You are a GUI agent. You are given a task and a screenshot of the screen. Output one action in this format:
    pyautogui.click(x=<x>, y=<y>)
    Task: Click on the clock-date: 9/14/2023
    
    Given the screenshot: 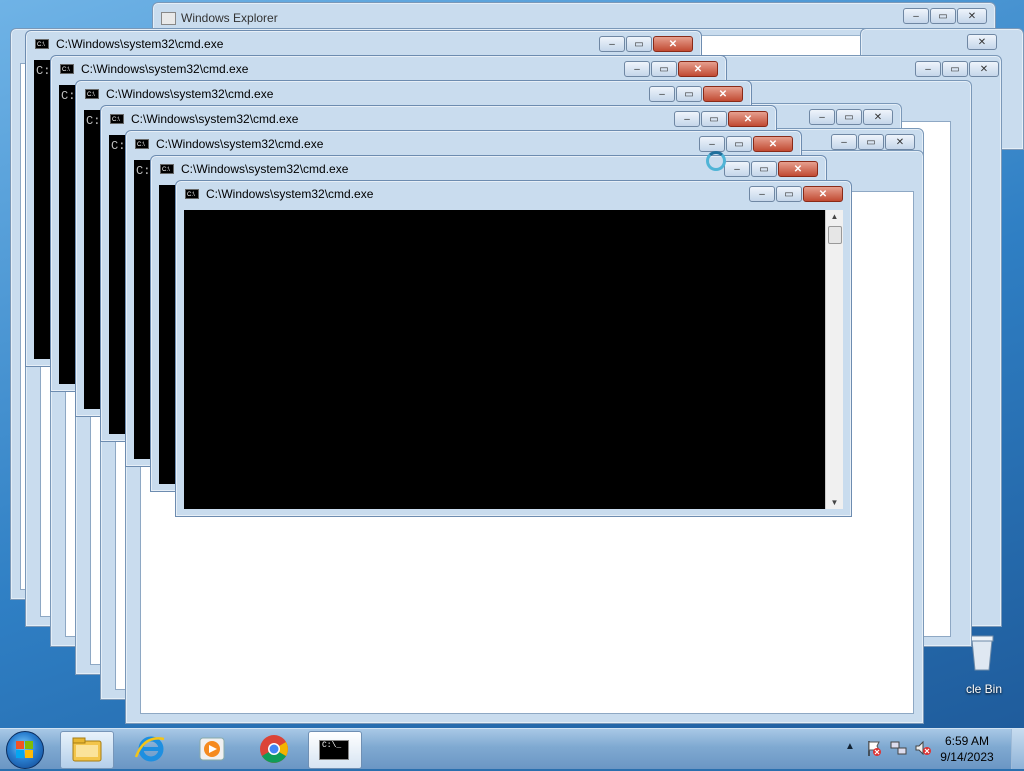 What is the action you would take?
    pyautogui.click(x=967, y=757)
    